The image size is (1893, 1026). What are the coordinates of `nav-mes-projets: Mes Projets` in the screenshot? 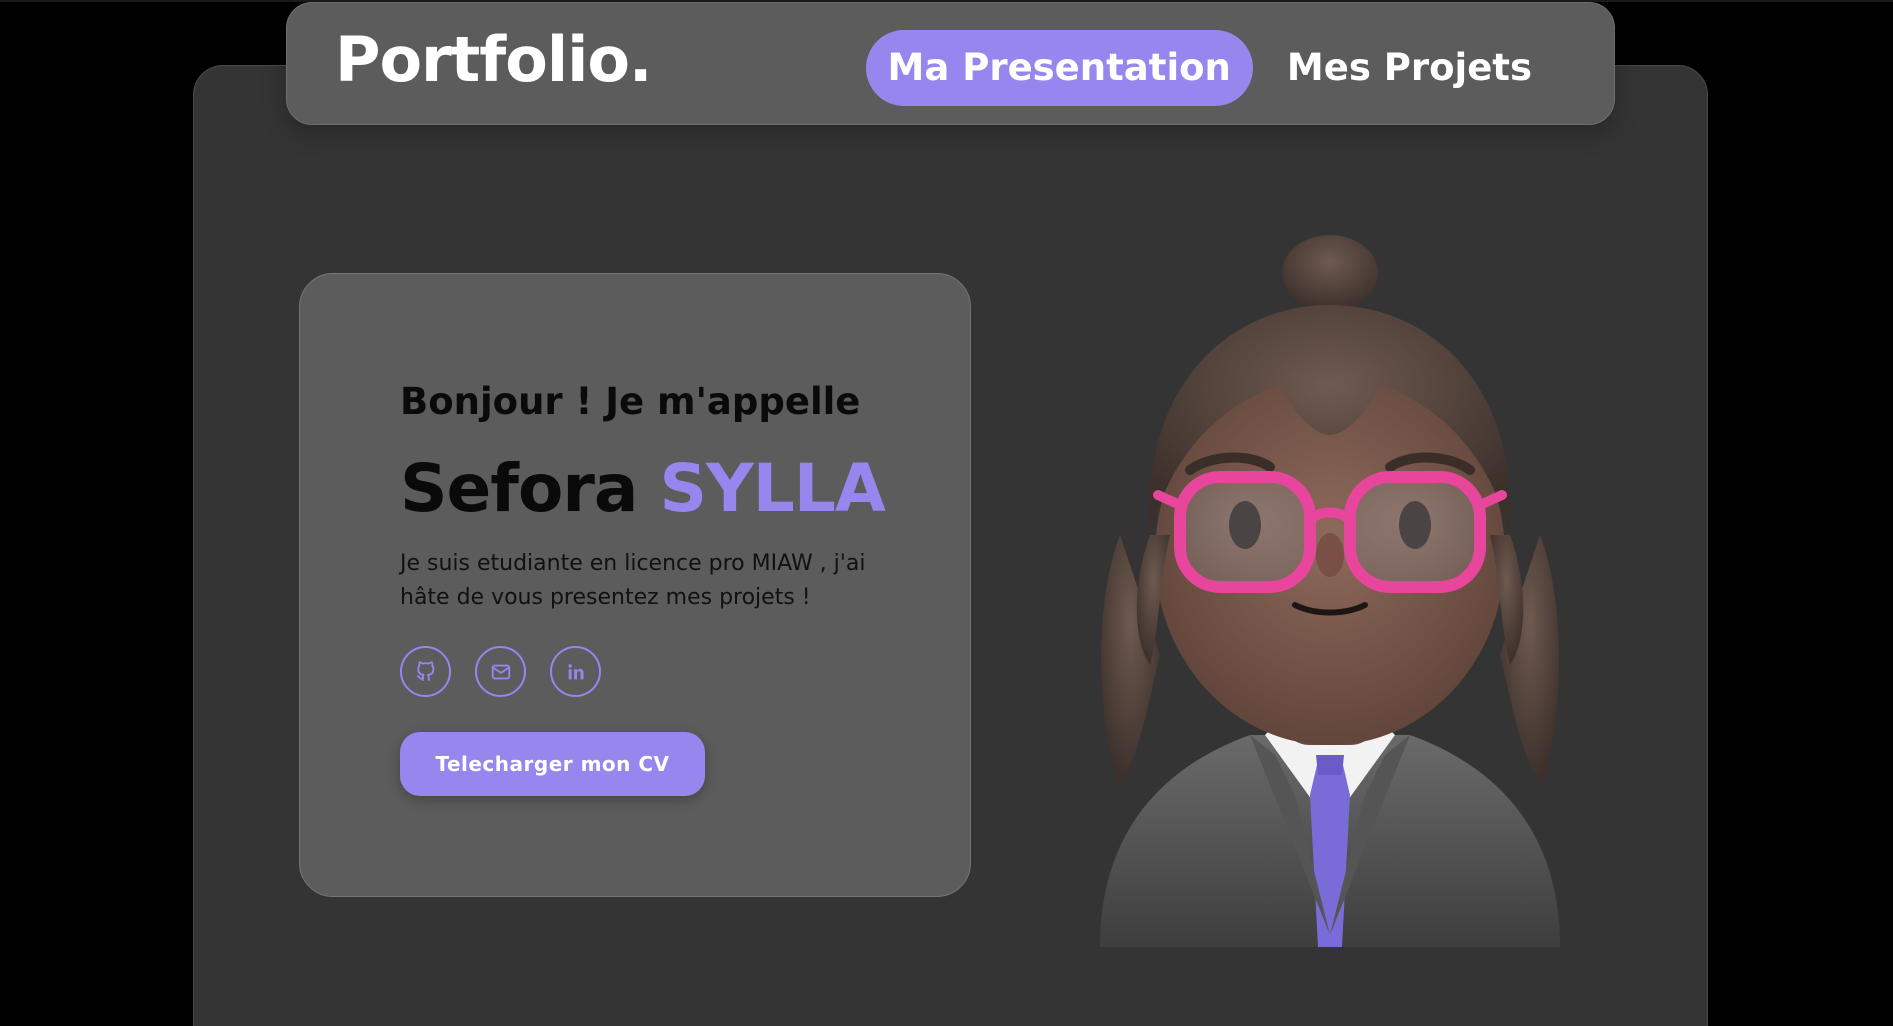 It's located at (1409, 68).